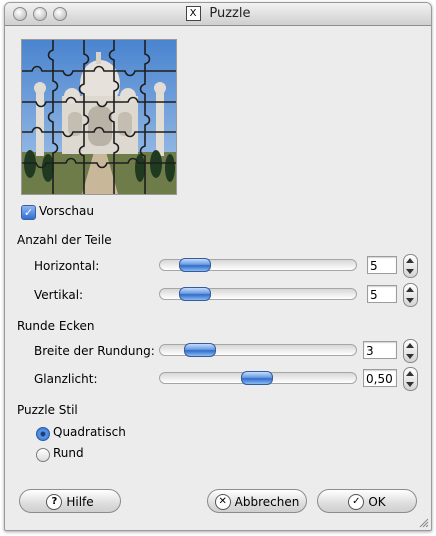  What do you see at coordinates (94, 351) in the screenshot?
I see `radius-label: Breite der Rundung:` at bounding box center [94, 351].